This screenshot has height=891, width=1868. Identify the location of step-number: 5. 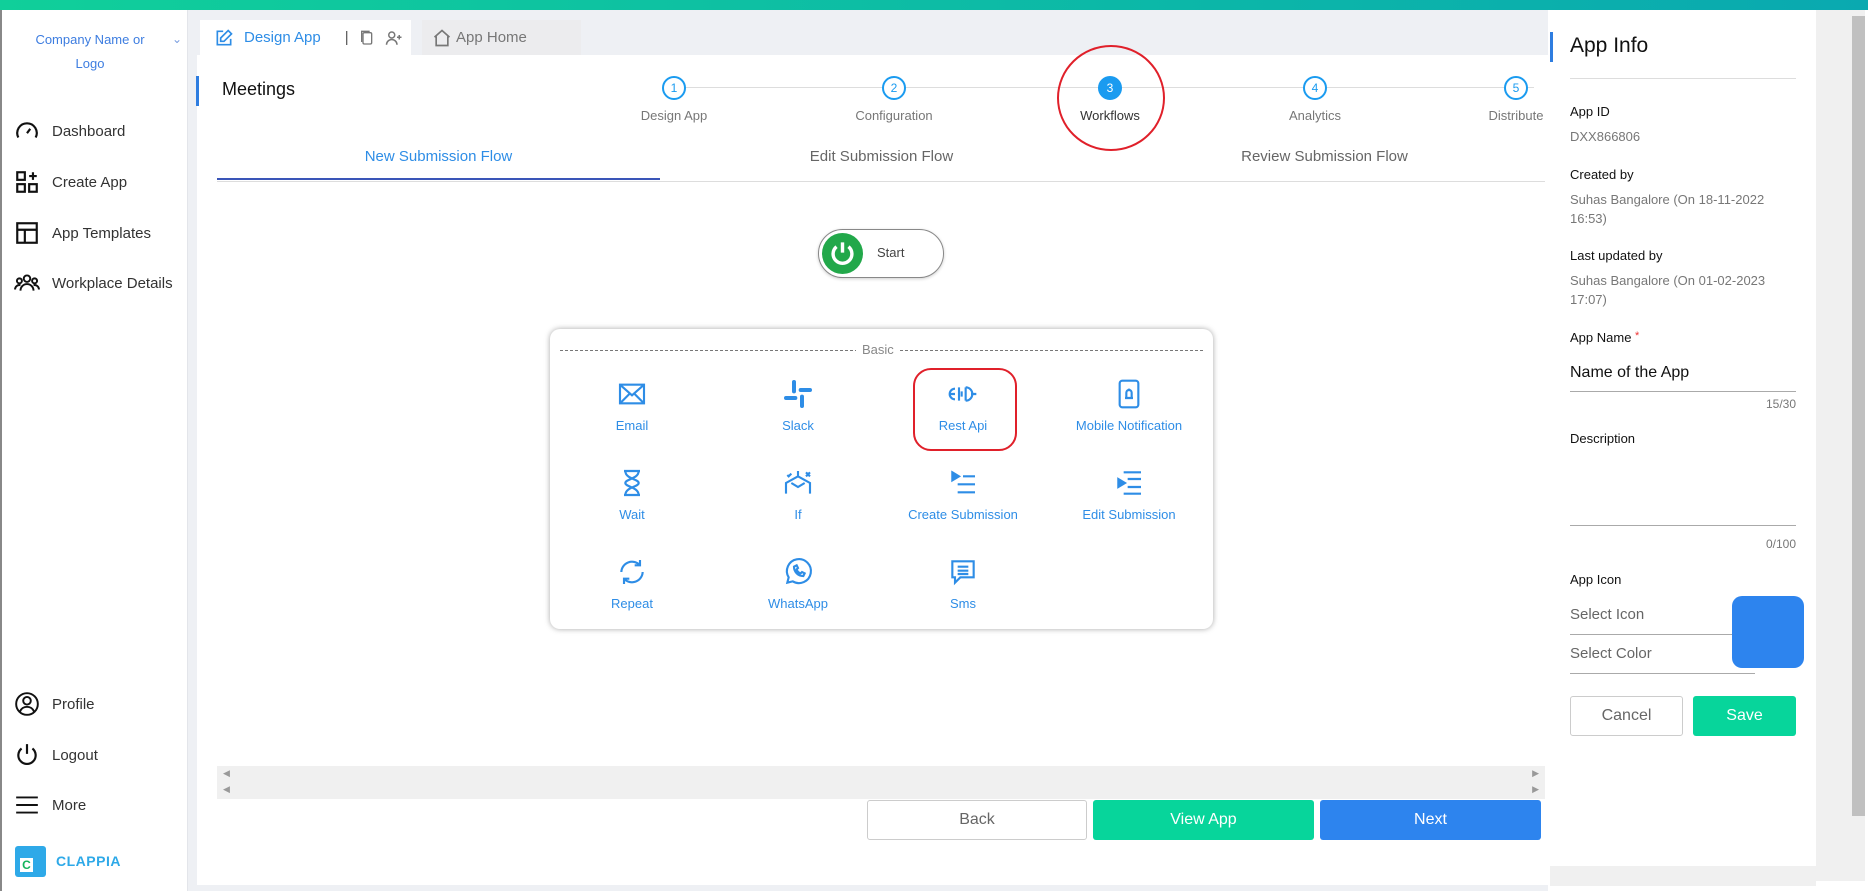
(1516, 88).